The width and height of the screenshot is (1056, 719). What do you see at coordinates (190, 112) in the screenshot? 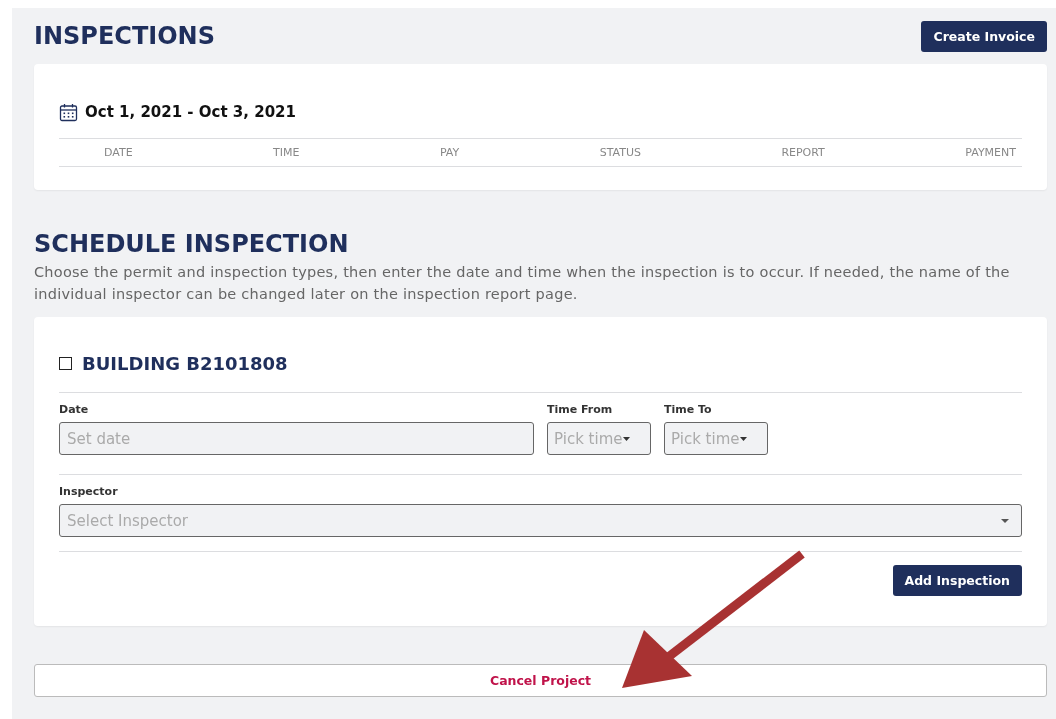
I see `date-range: Oct 1, 2021 - Oct 3, 2021` at bounding box center [190, 112].